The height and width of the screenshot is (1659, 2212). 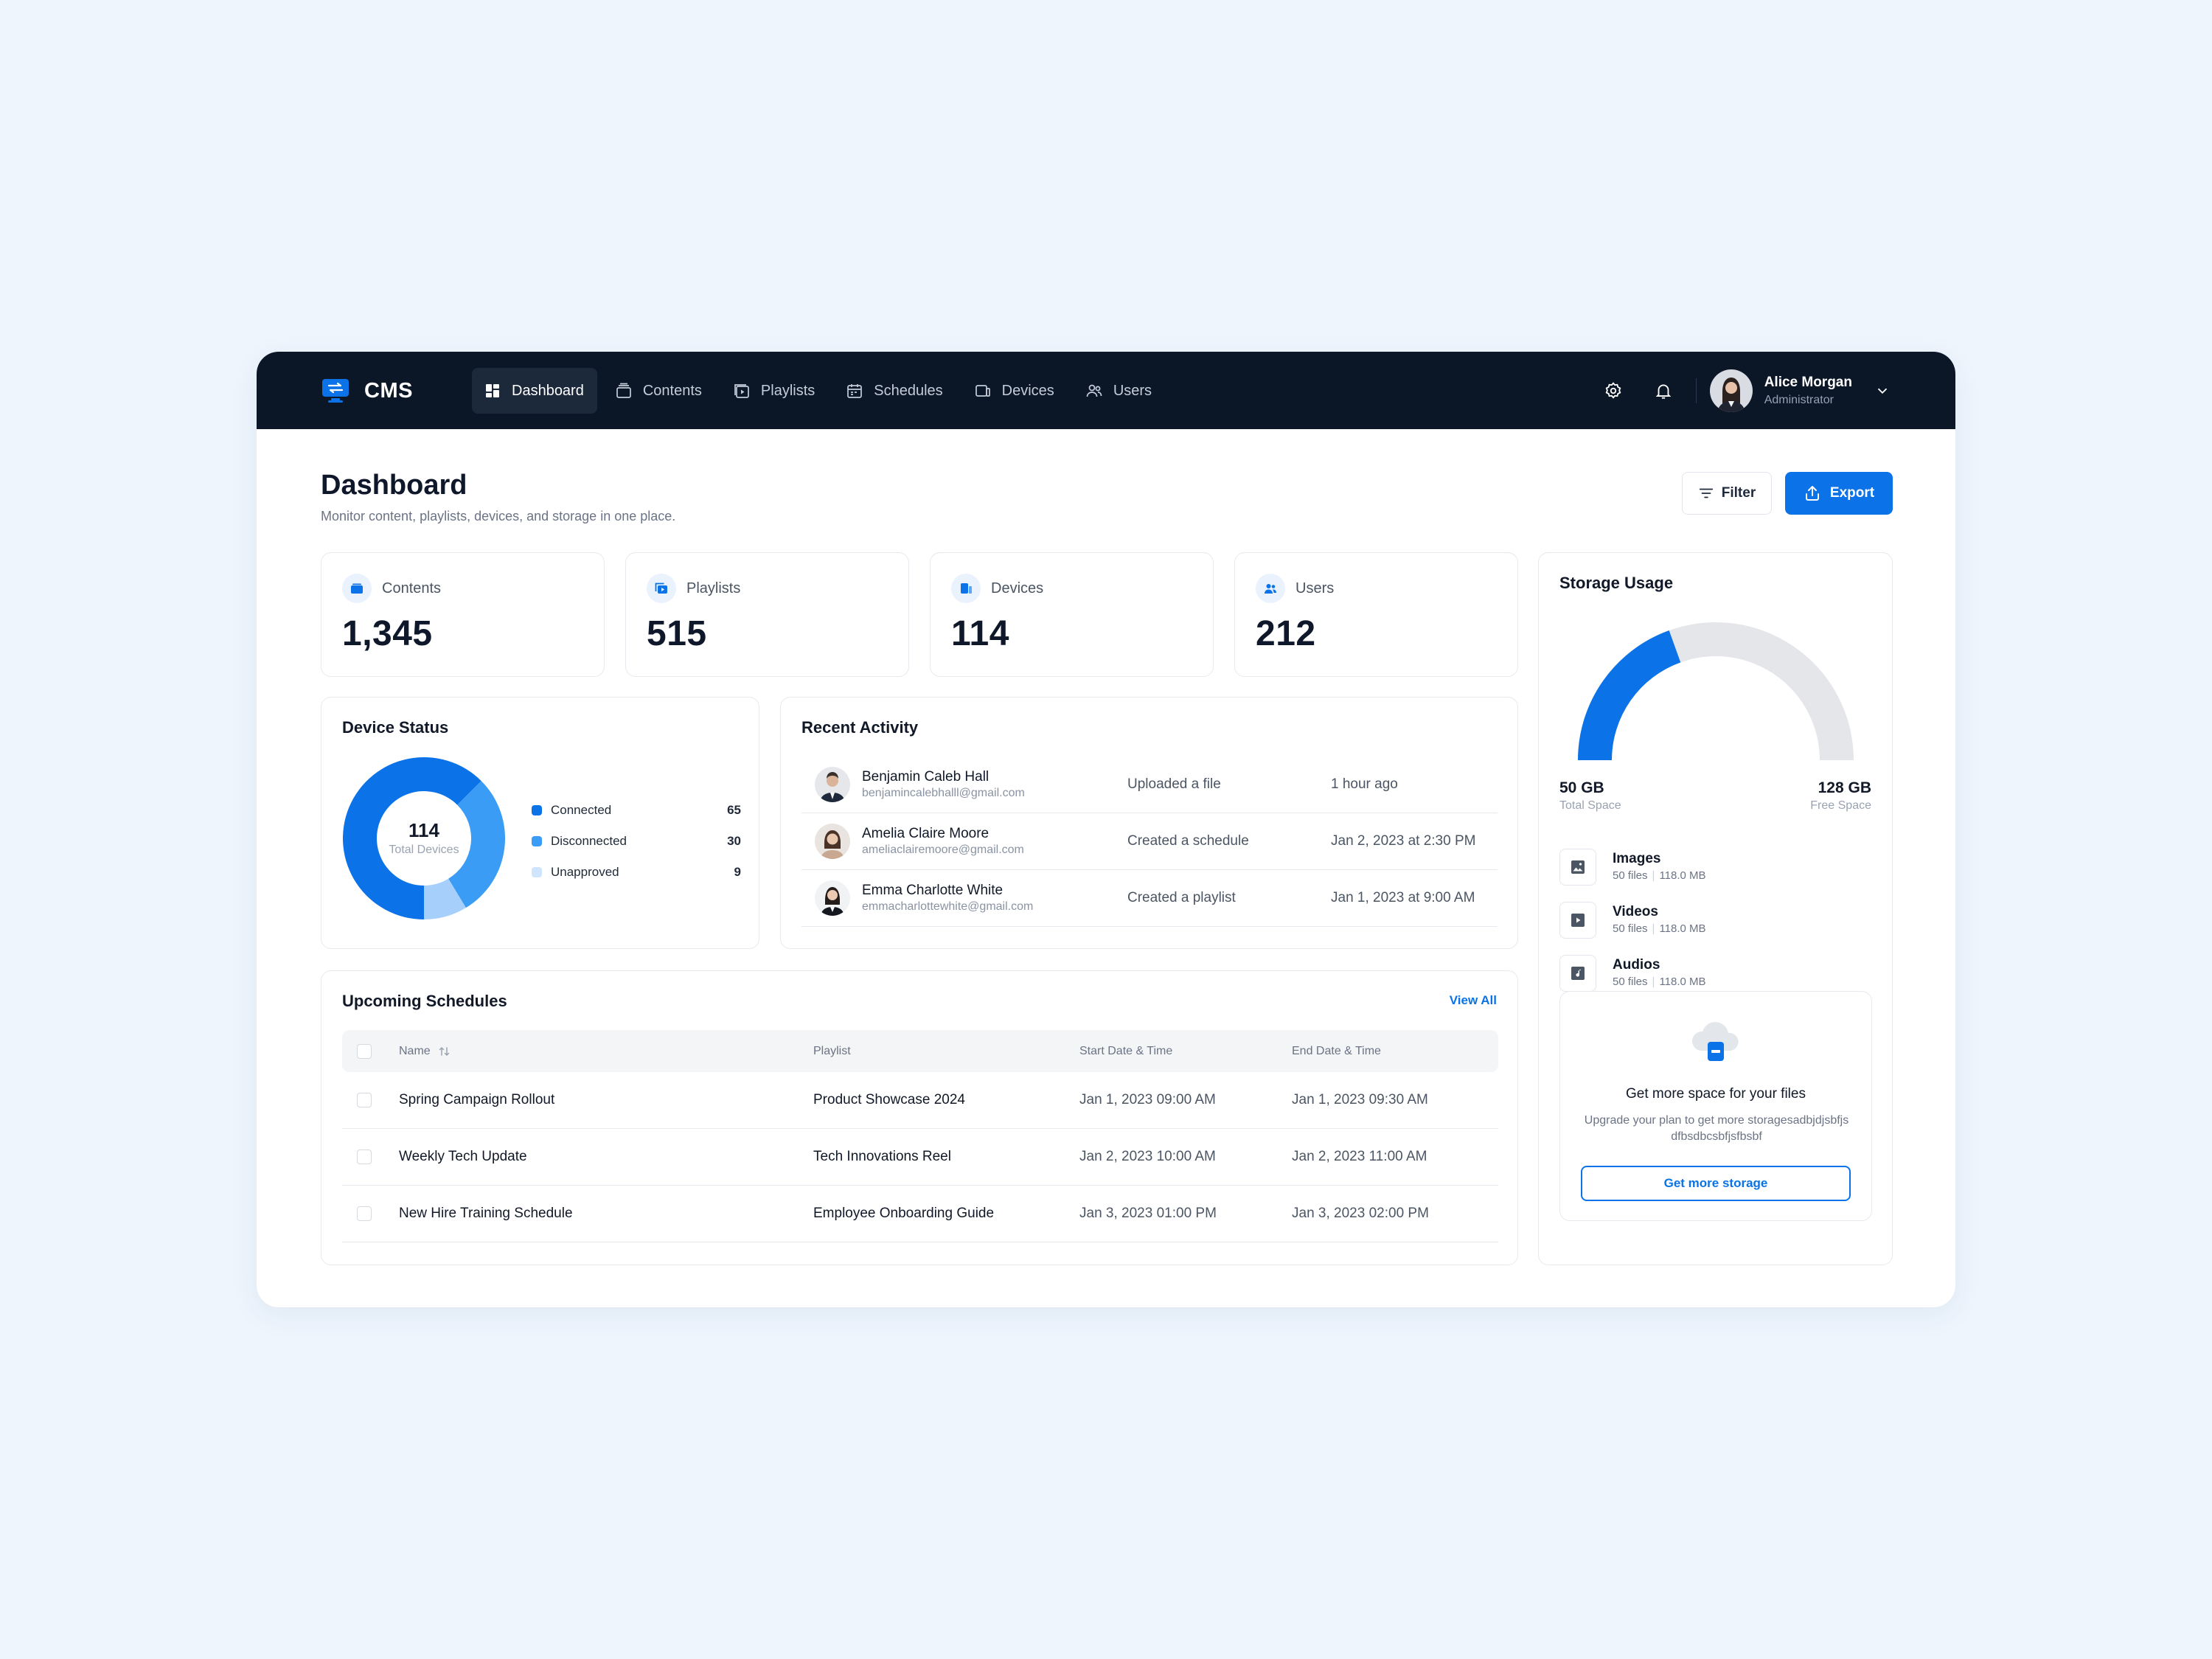 I want to click on type-meta: Images 50 files | 118.0 MB, so click(x=1659, y=867).